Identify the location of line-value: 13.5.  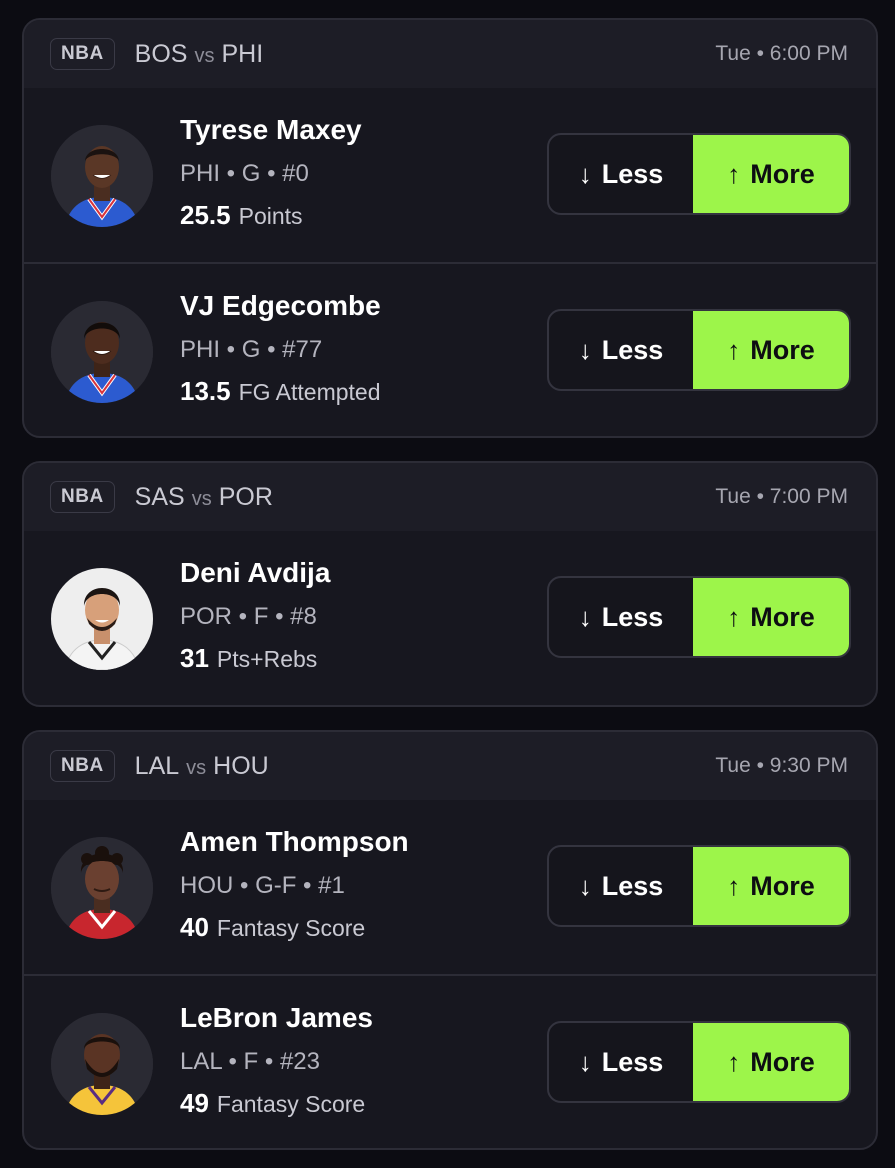
(205, 391).